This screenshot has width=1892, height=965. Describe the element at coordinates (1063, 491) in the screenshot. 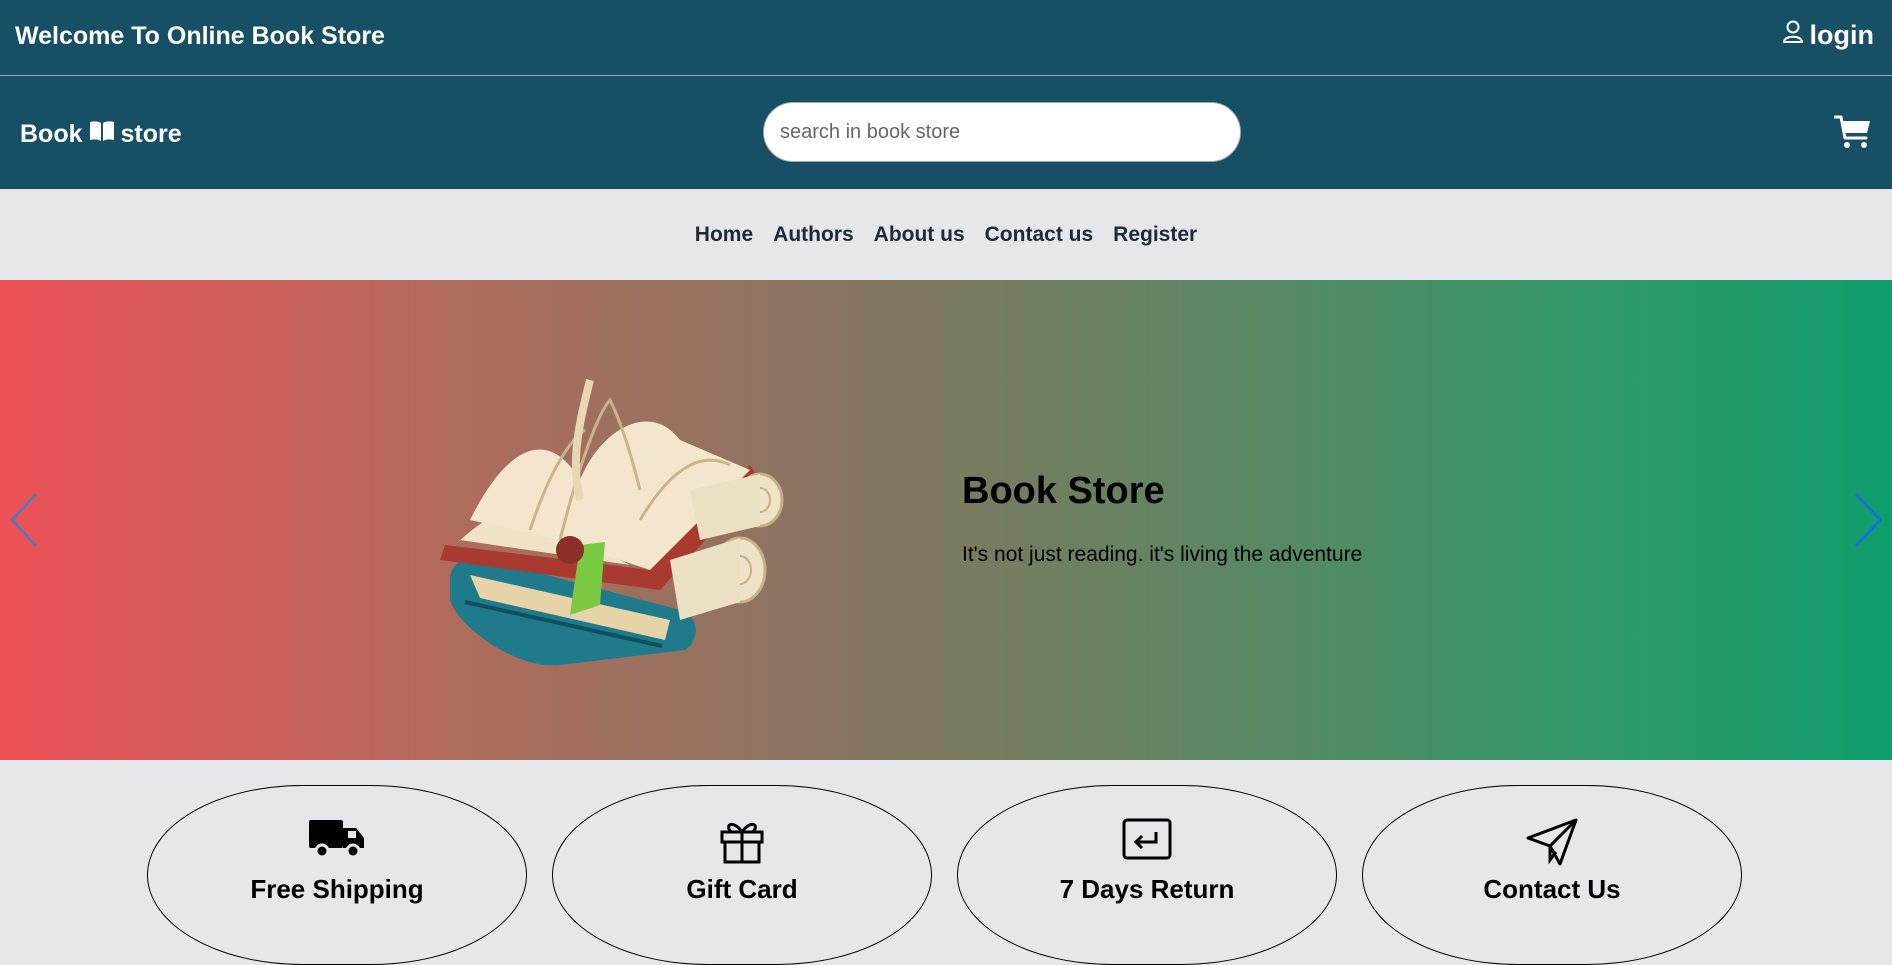

I see `hero-title: Book Store` at that location.